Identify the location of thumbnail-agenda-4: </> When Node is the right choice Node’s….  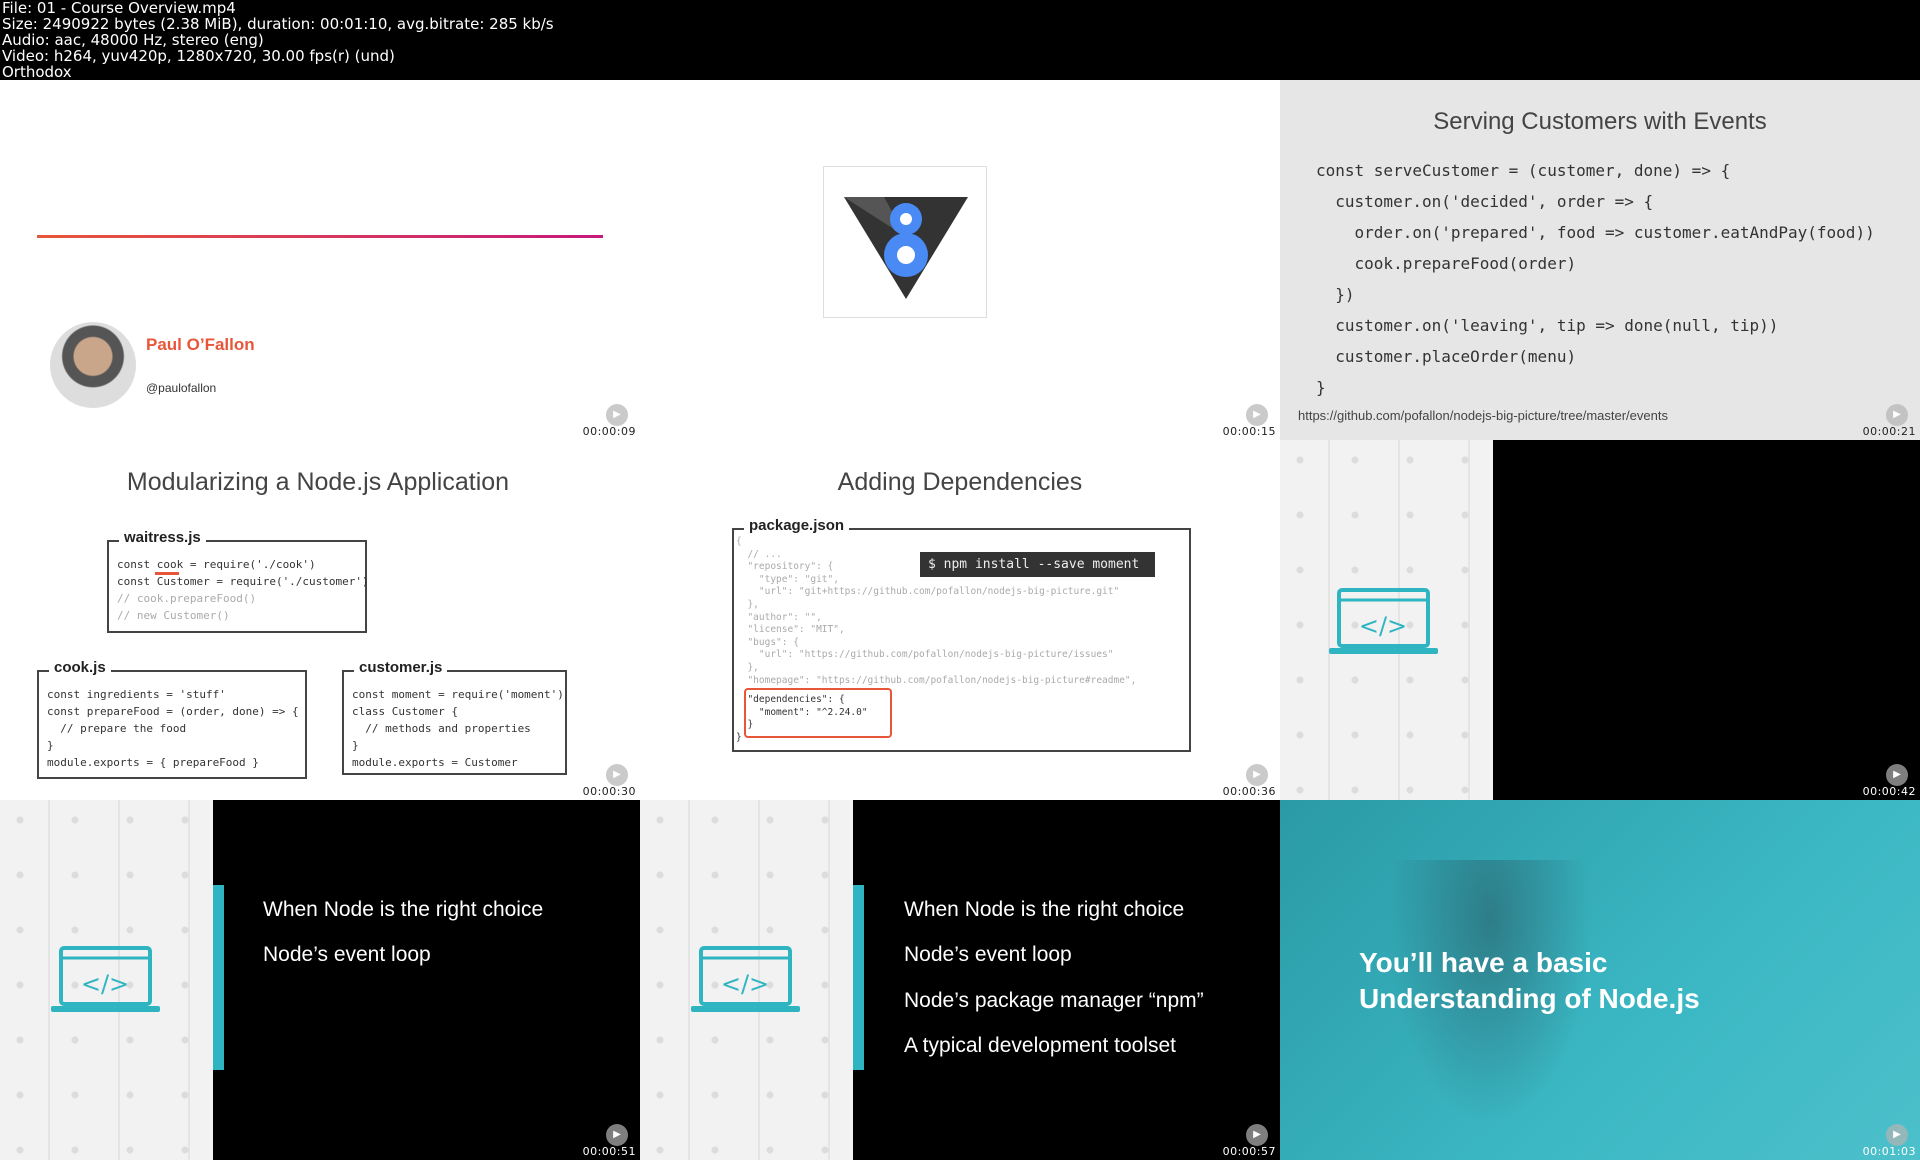
(960, 980).